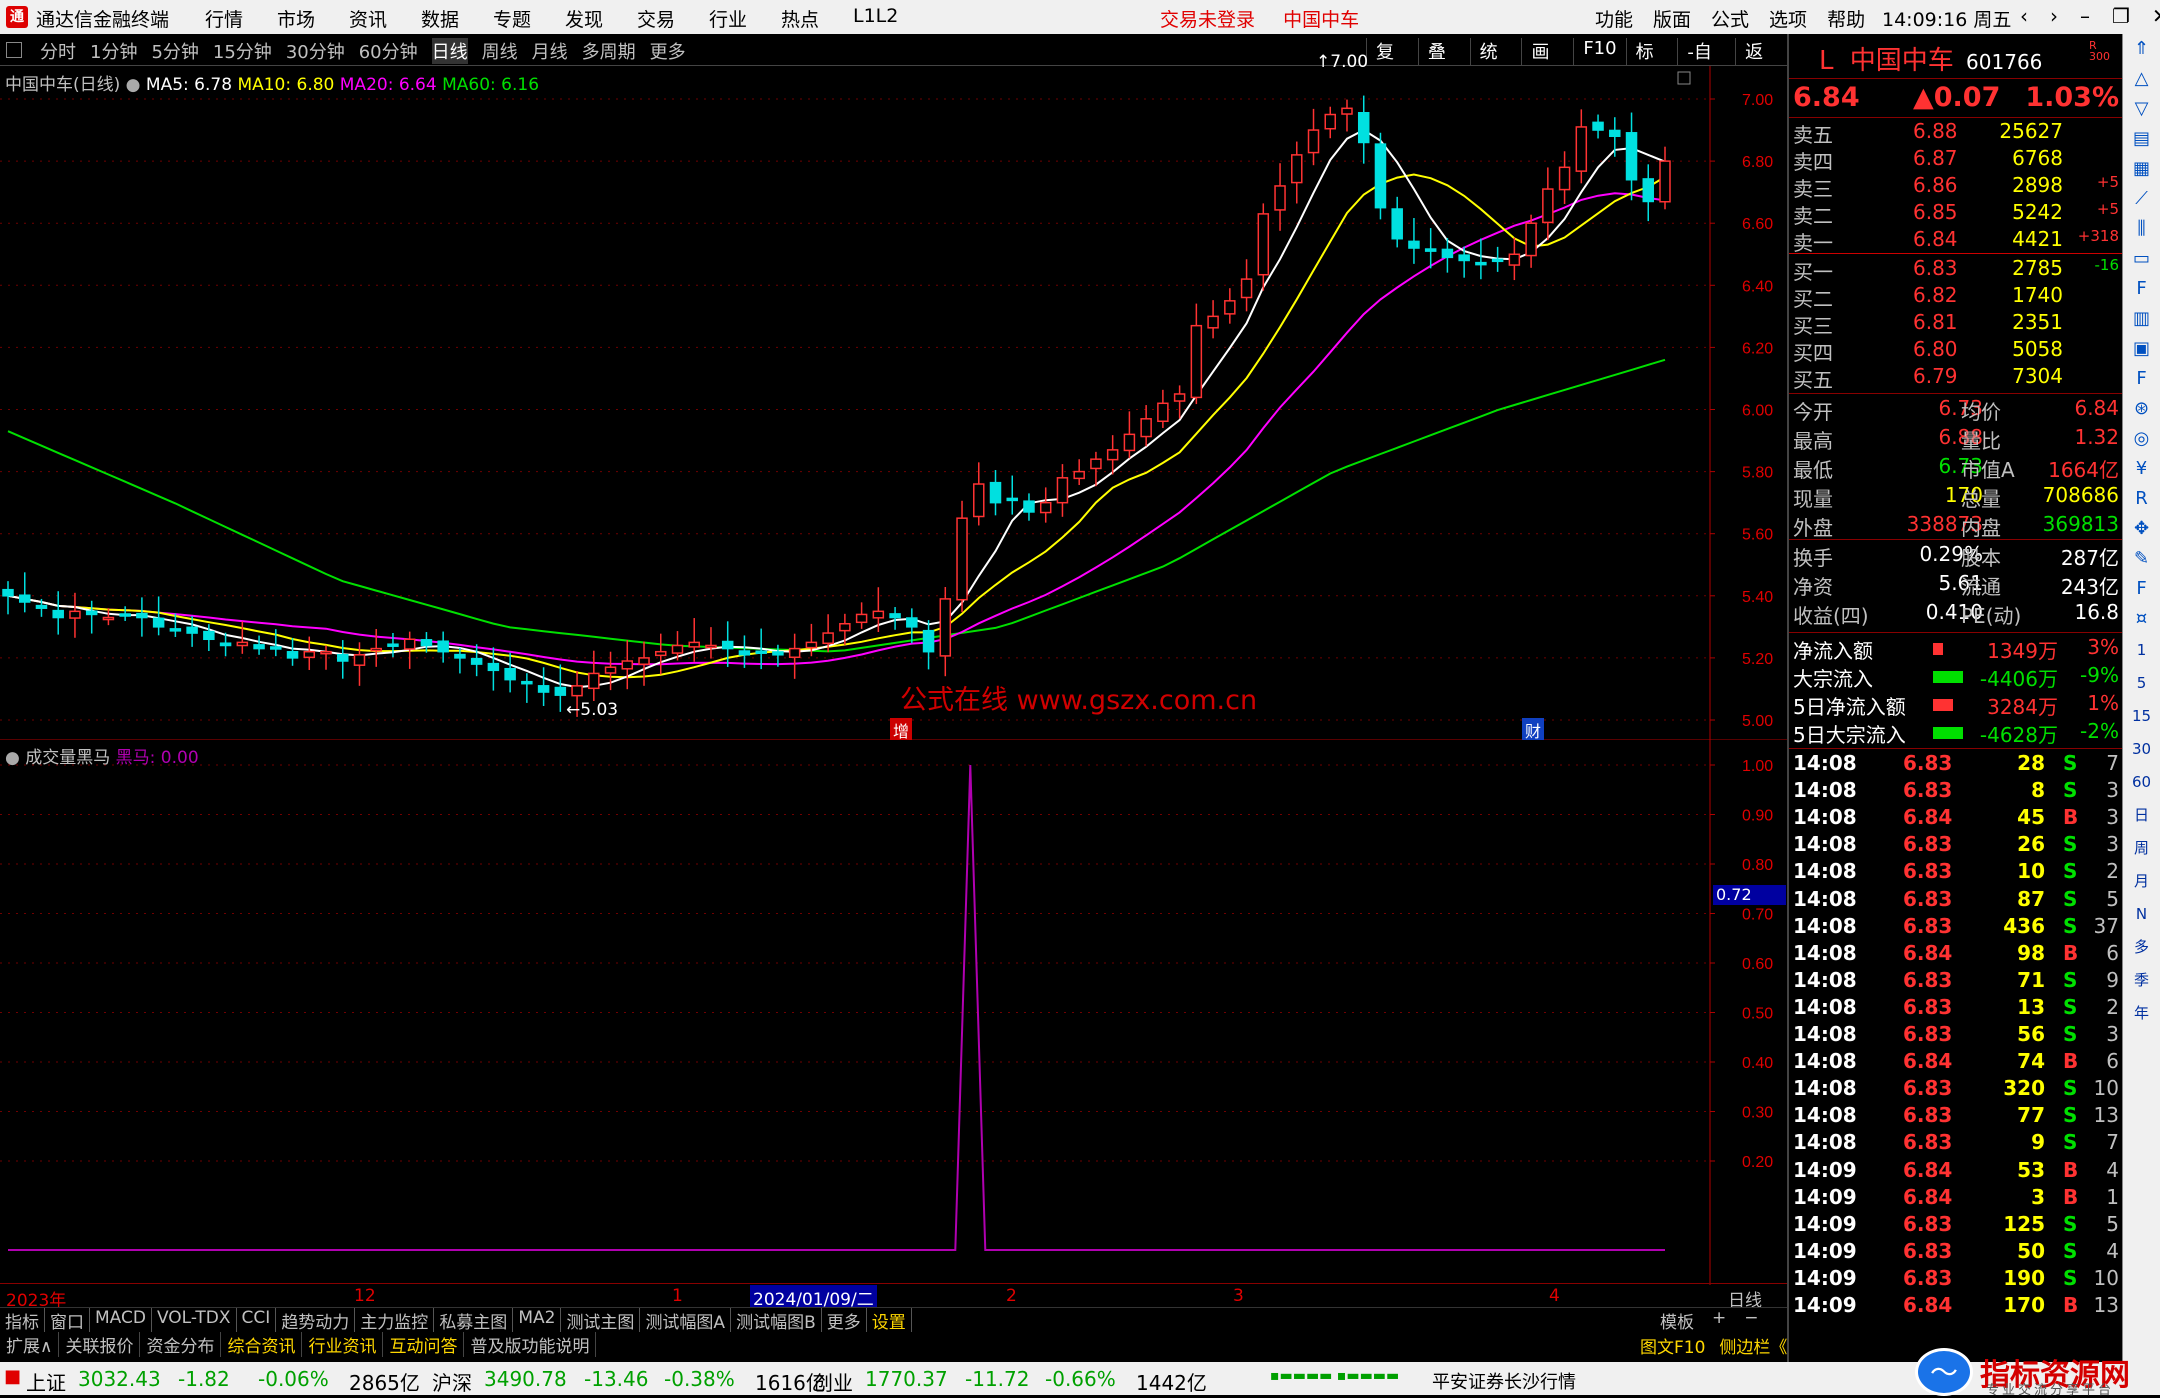 The height and width of the screenshot is (1398, 2160). Describe the element at coordinates (1956, 1089) in the screenshot. I see `tick-row-12: 14:08 6.83 320 S 10` at that location.